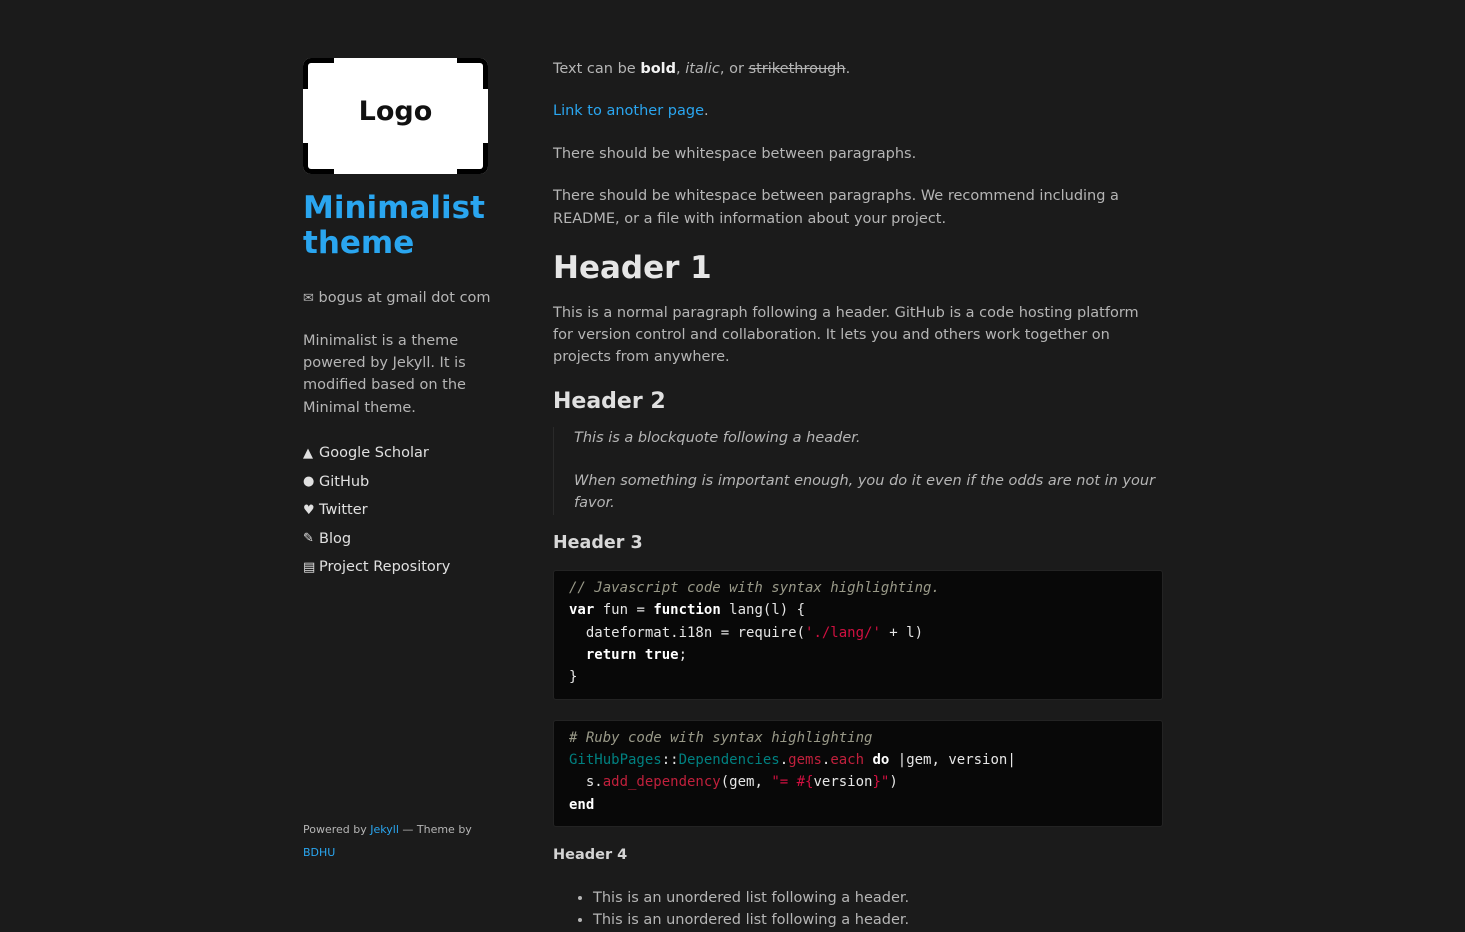  I want to click on sidebar-link-google-scholar: ▲ Google Scholar, so click(398, 453).